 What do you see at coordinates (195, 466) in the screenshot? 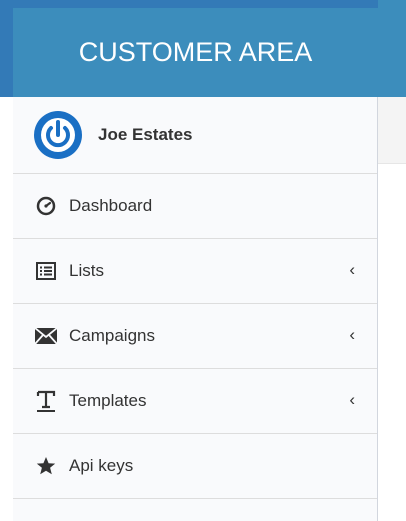
I see `sidebar-item-api-keys: Api keys` at bounding box center [195, 466].